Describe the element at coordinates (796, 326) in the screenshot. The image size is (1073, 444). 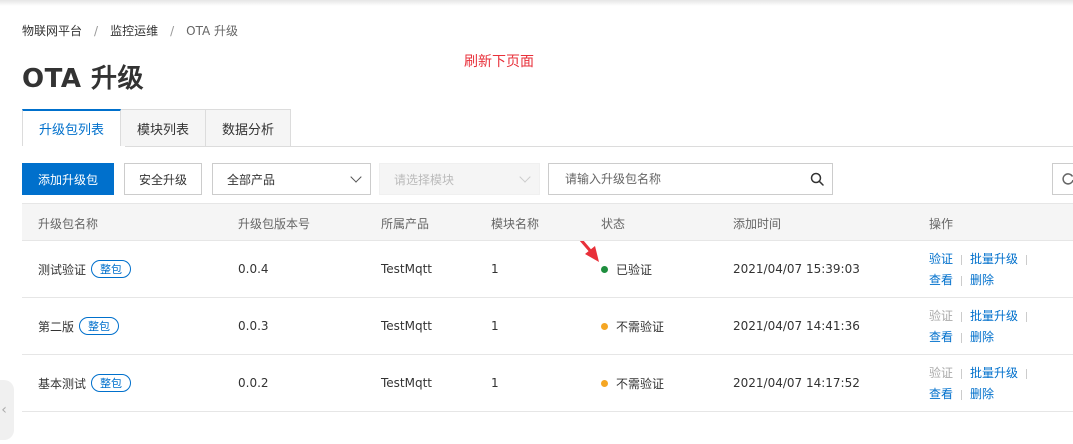
I see `added-time: 2021/04/07 14:41:36` at that location.